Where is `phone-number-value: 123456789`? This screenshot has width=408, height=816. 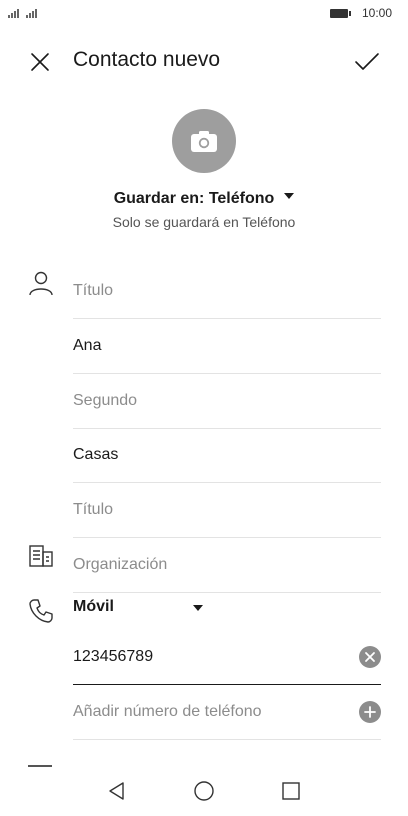 phone-number-value: 123456789 is located at coordinates (113, 656).